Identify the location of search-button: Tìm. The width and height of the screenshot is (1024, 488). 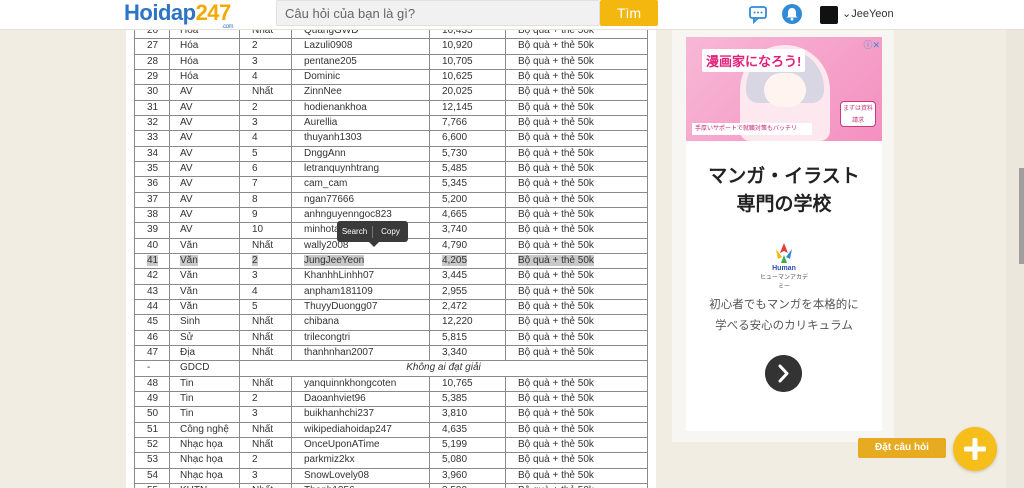
(629, 13).